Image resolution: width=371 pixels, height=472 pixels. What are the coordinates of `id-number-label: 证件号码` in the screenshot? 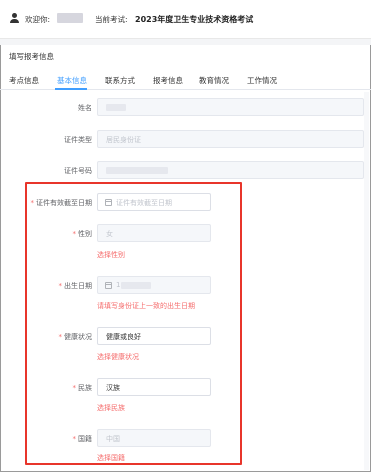 It's located at (78, 171).